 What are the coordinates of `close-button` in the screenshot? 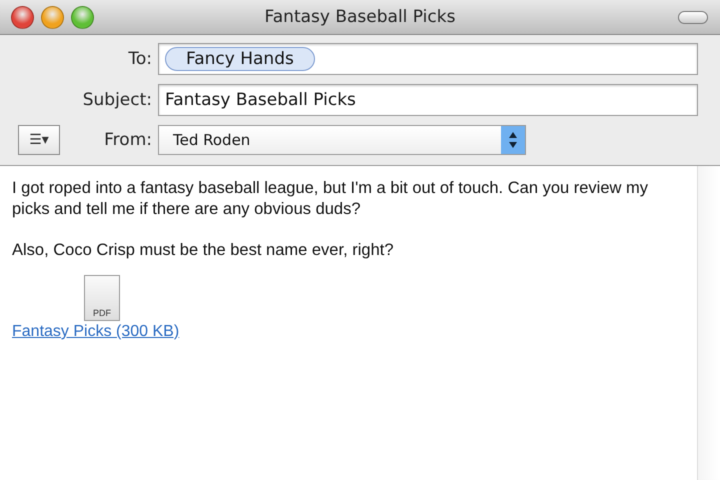 It's located at (22, 17).